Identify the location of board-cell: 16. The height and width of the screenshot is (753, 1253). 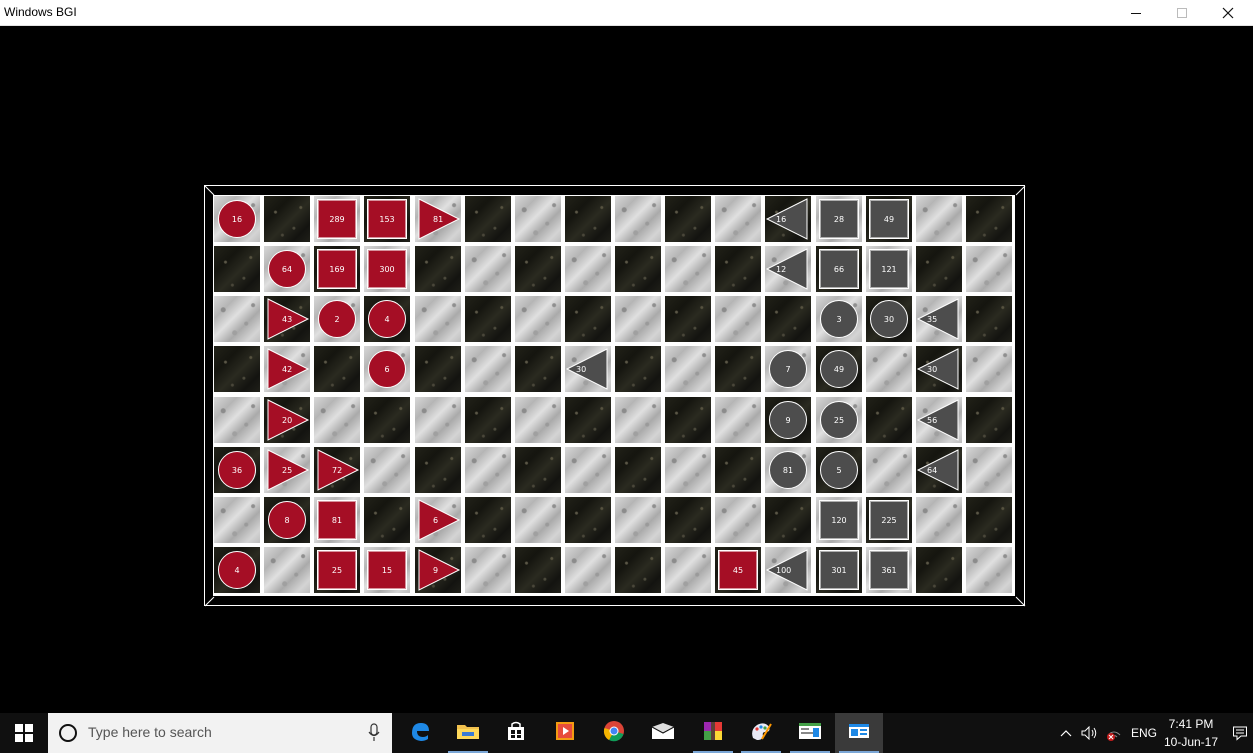
(788, 219).